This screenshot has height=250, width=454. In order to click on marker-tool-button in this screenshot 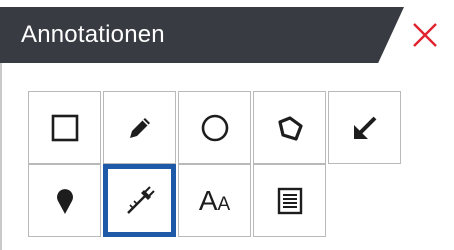, I will do `click(64, 200)`.